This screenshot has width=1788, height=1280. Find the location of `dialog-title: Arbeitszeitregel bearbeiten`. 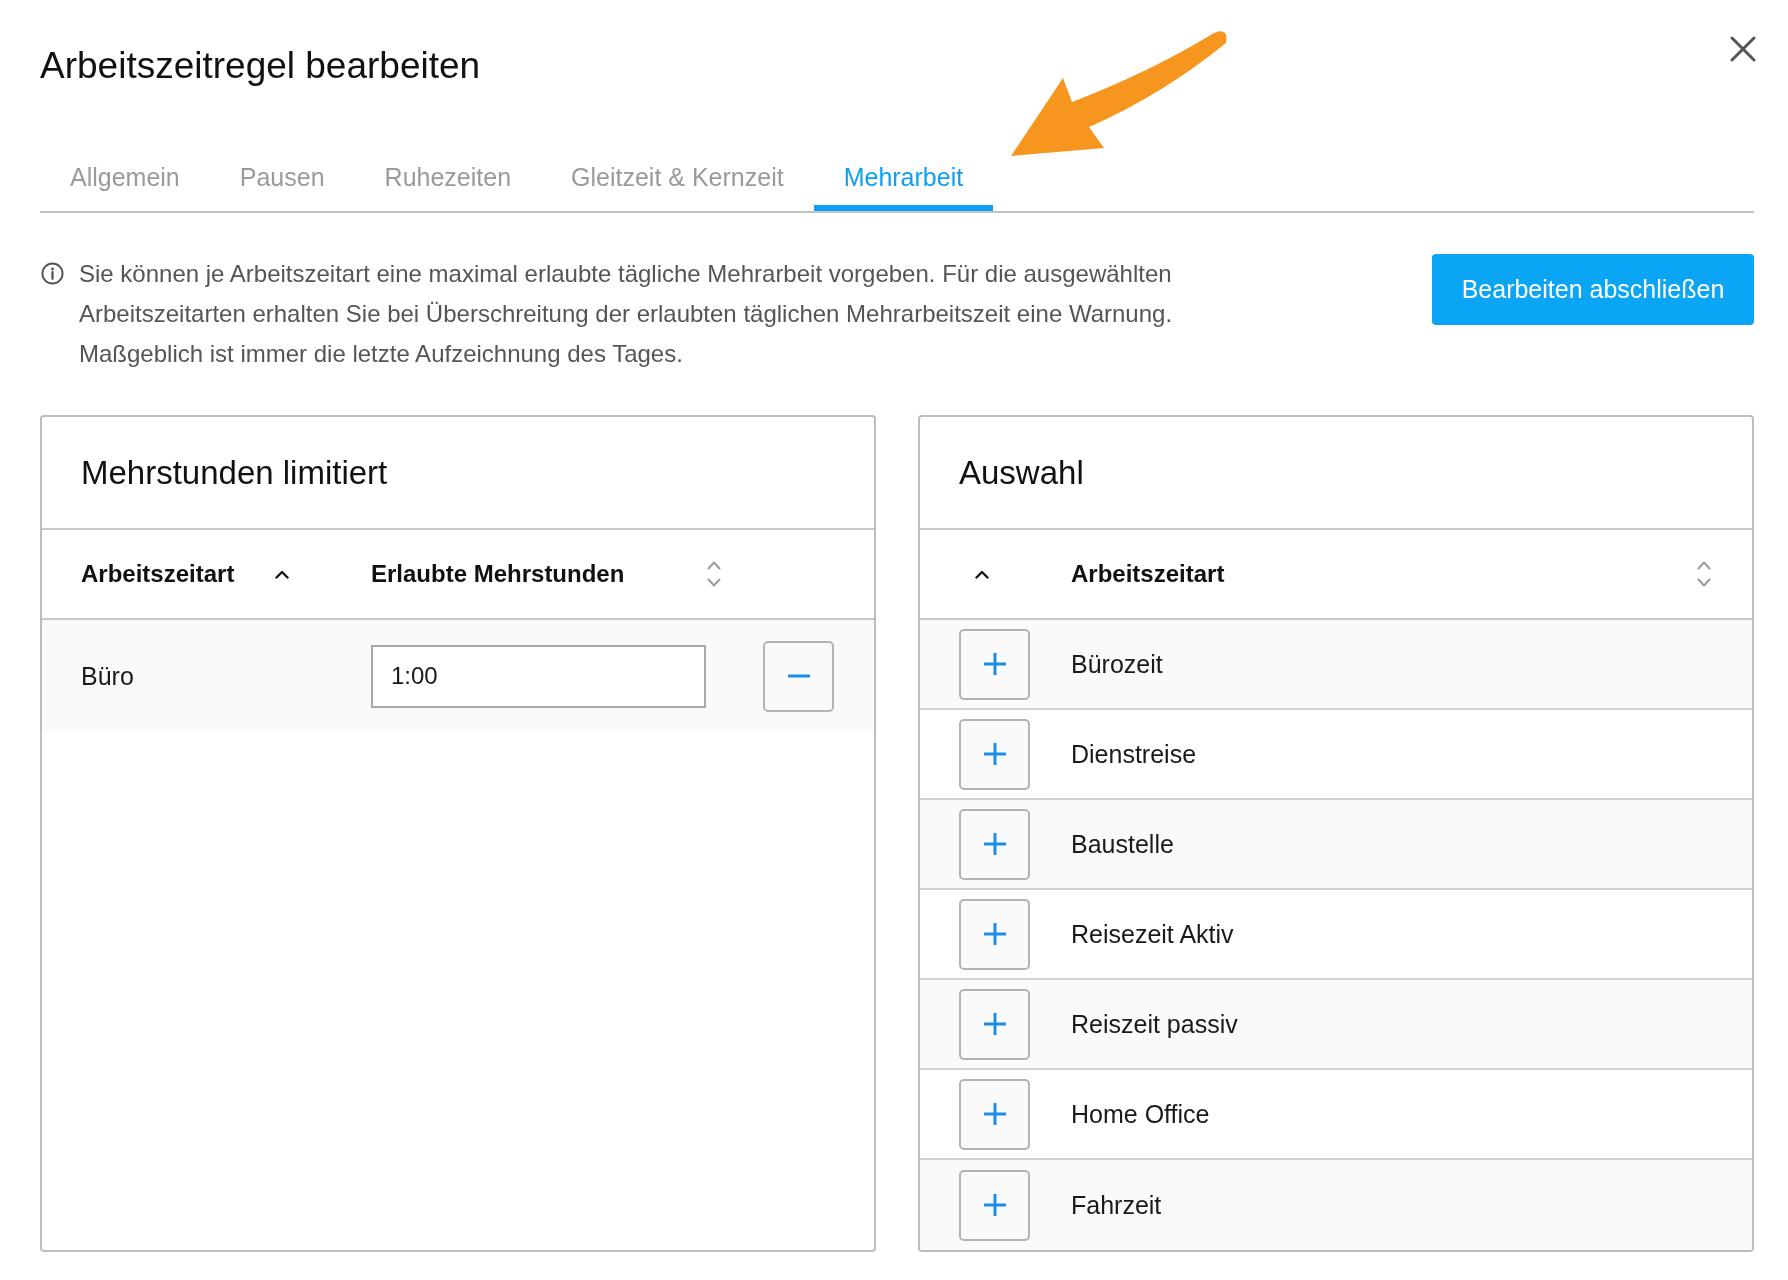

dialog-title: Arbeitszeitregel bearbeiten is located at coordinates (260, 66).